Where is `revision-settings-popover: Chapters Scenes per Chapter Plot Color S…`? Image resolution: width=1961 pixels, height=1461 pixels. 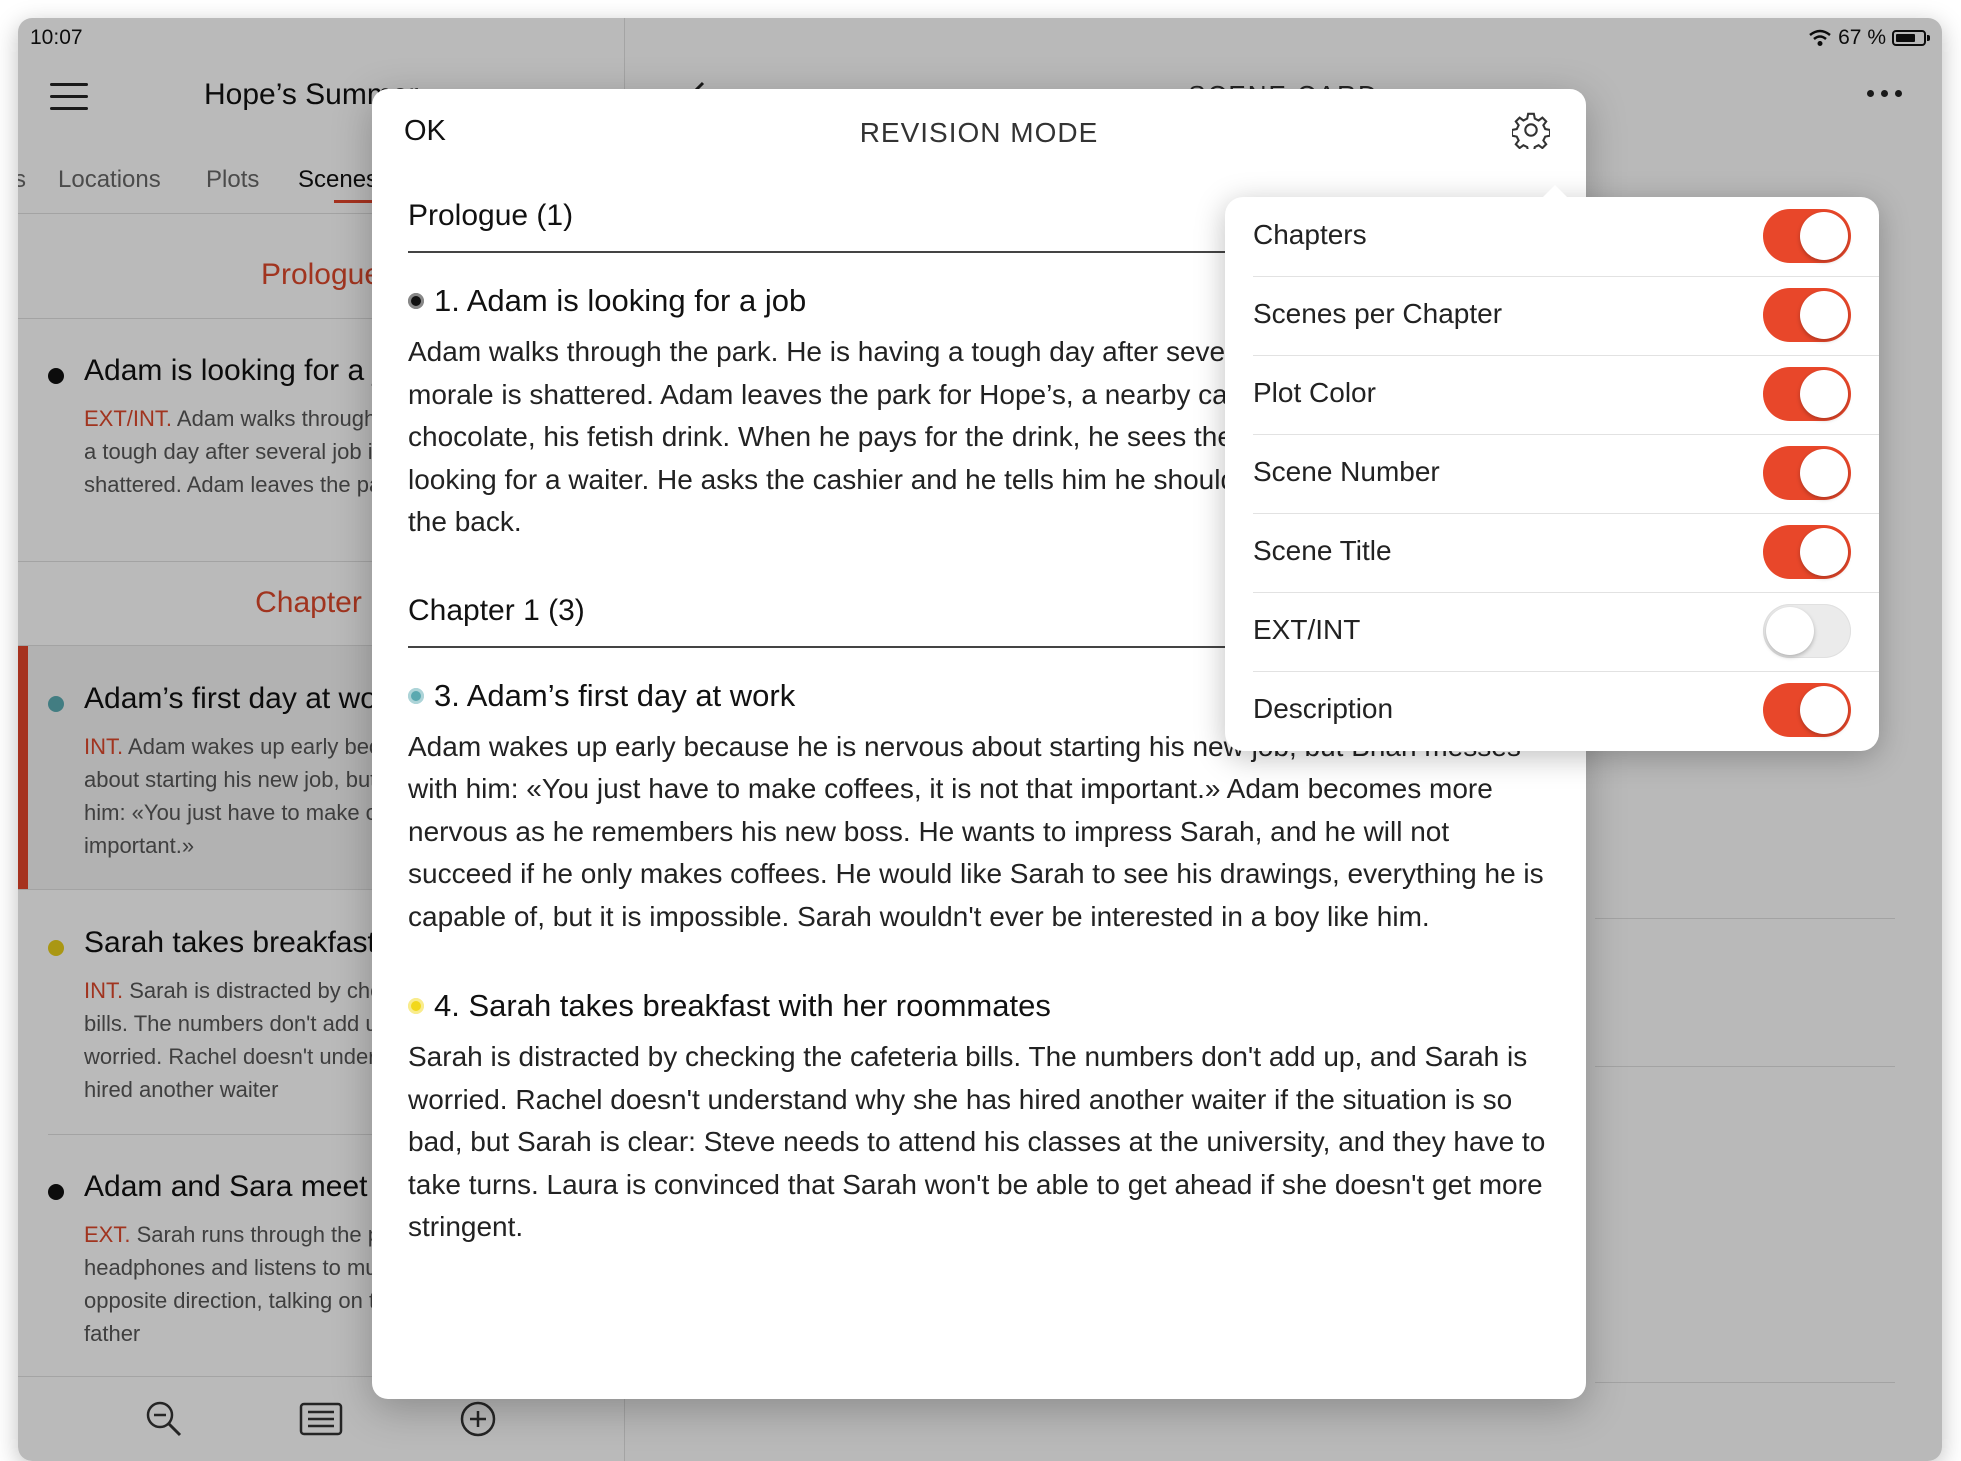 revision-settings-popover: Chapters Scenes per Chapter Plot Color S… is located at coordinates (1552, 468).